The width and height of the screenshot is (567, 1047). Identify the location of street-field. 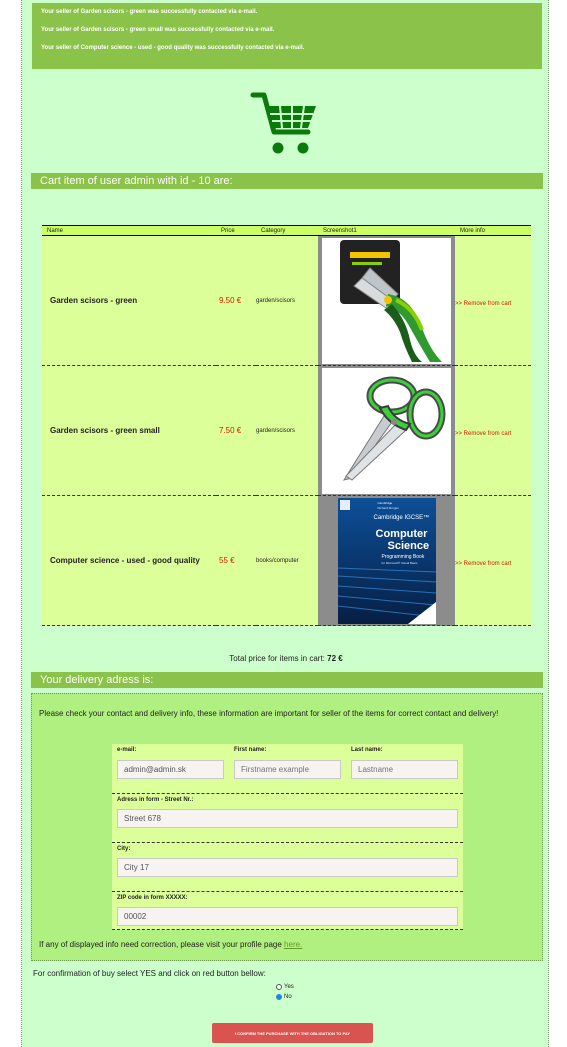
(287, 818).